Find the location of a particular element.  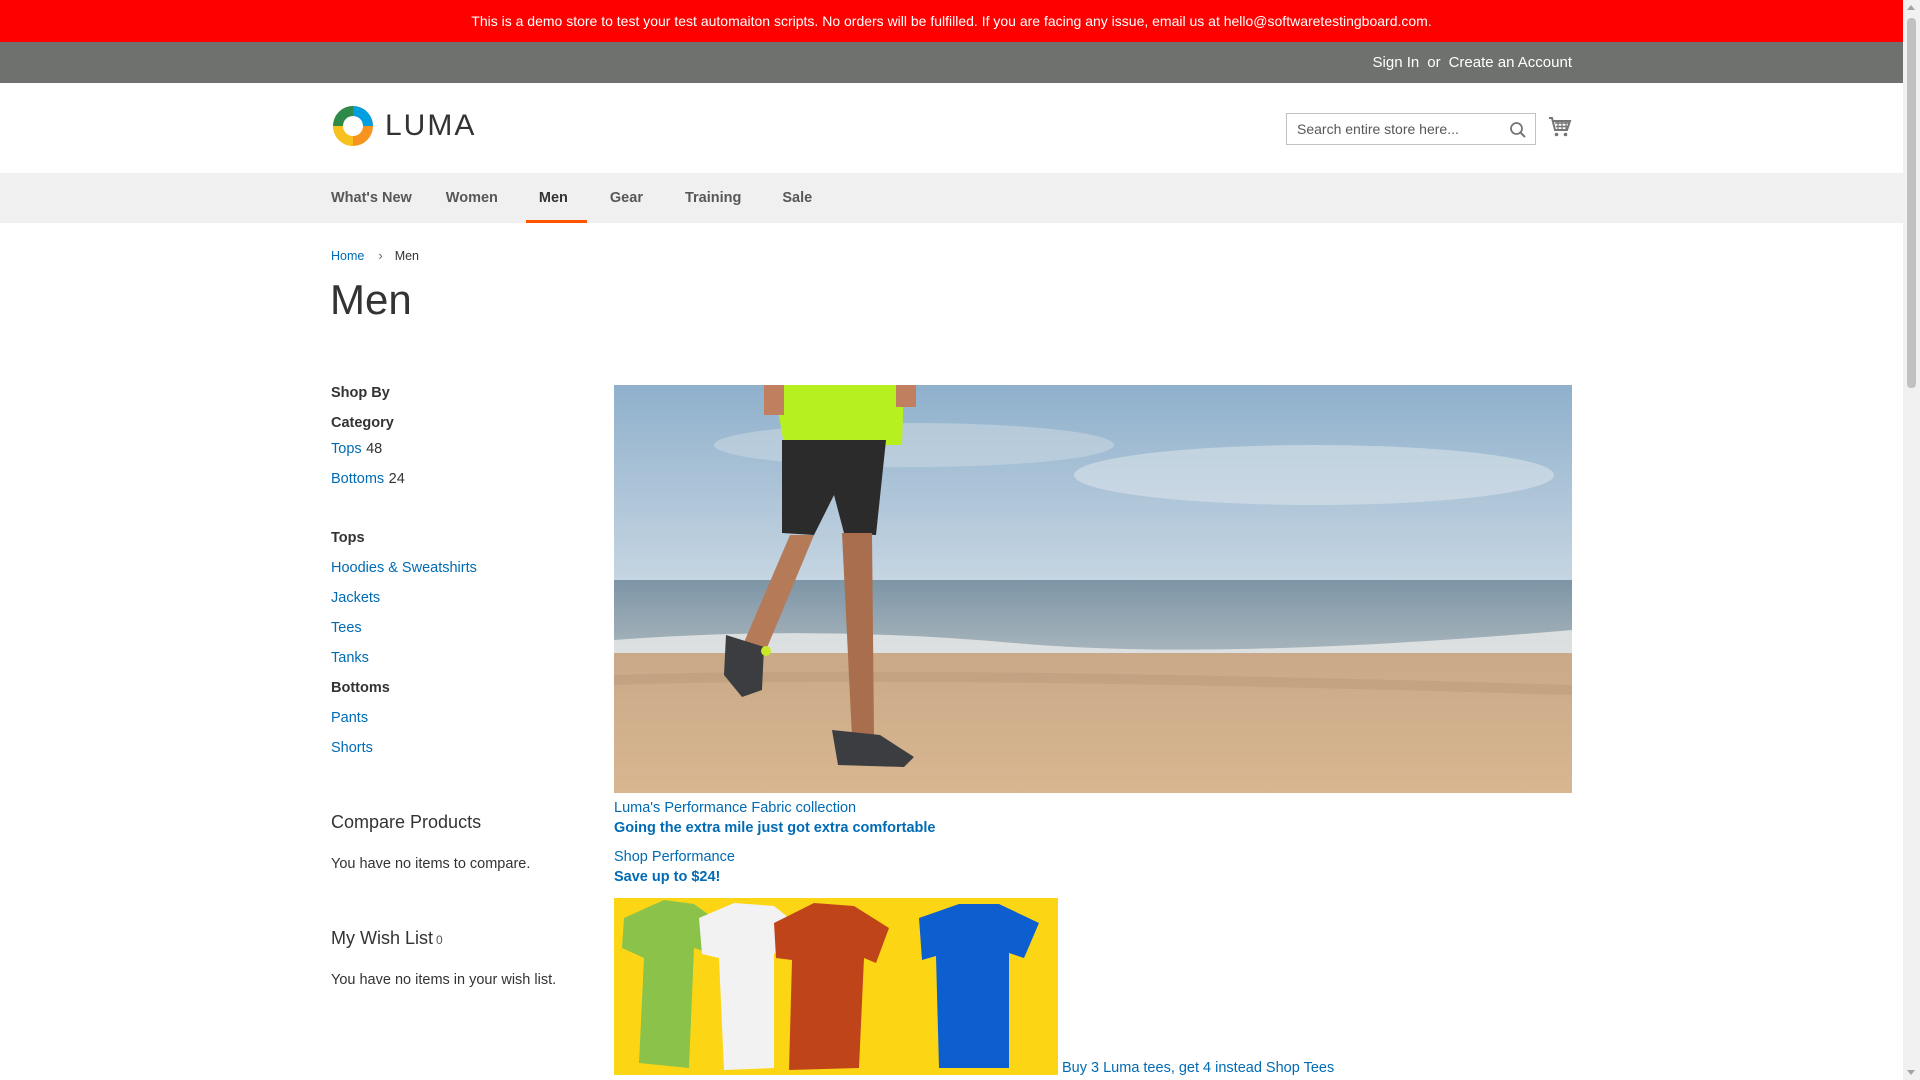

sign-in-link: Sign In is located at coordinates (1396, 62).